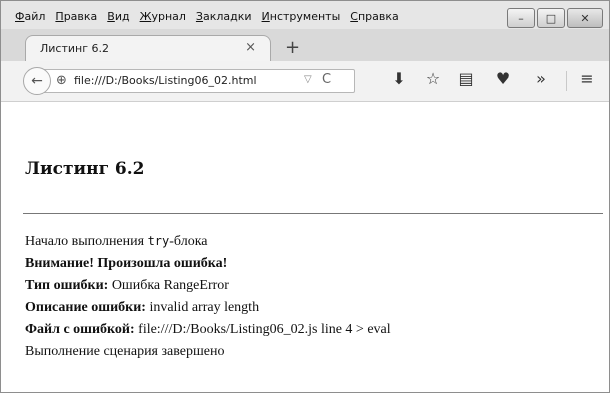  Describe the element at coordinates (326, 79) in the screenshot. I see `reload-icon: C` at that location.